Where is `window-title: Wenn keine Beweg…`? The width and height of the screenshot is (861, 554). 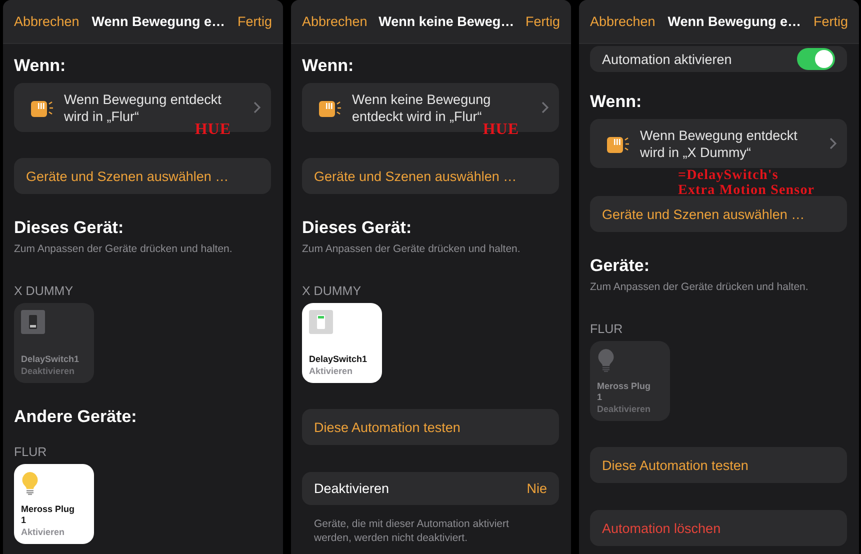
window-title: Wenn keine Beweg… is located at coordinates (446, 21).